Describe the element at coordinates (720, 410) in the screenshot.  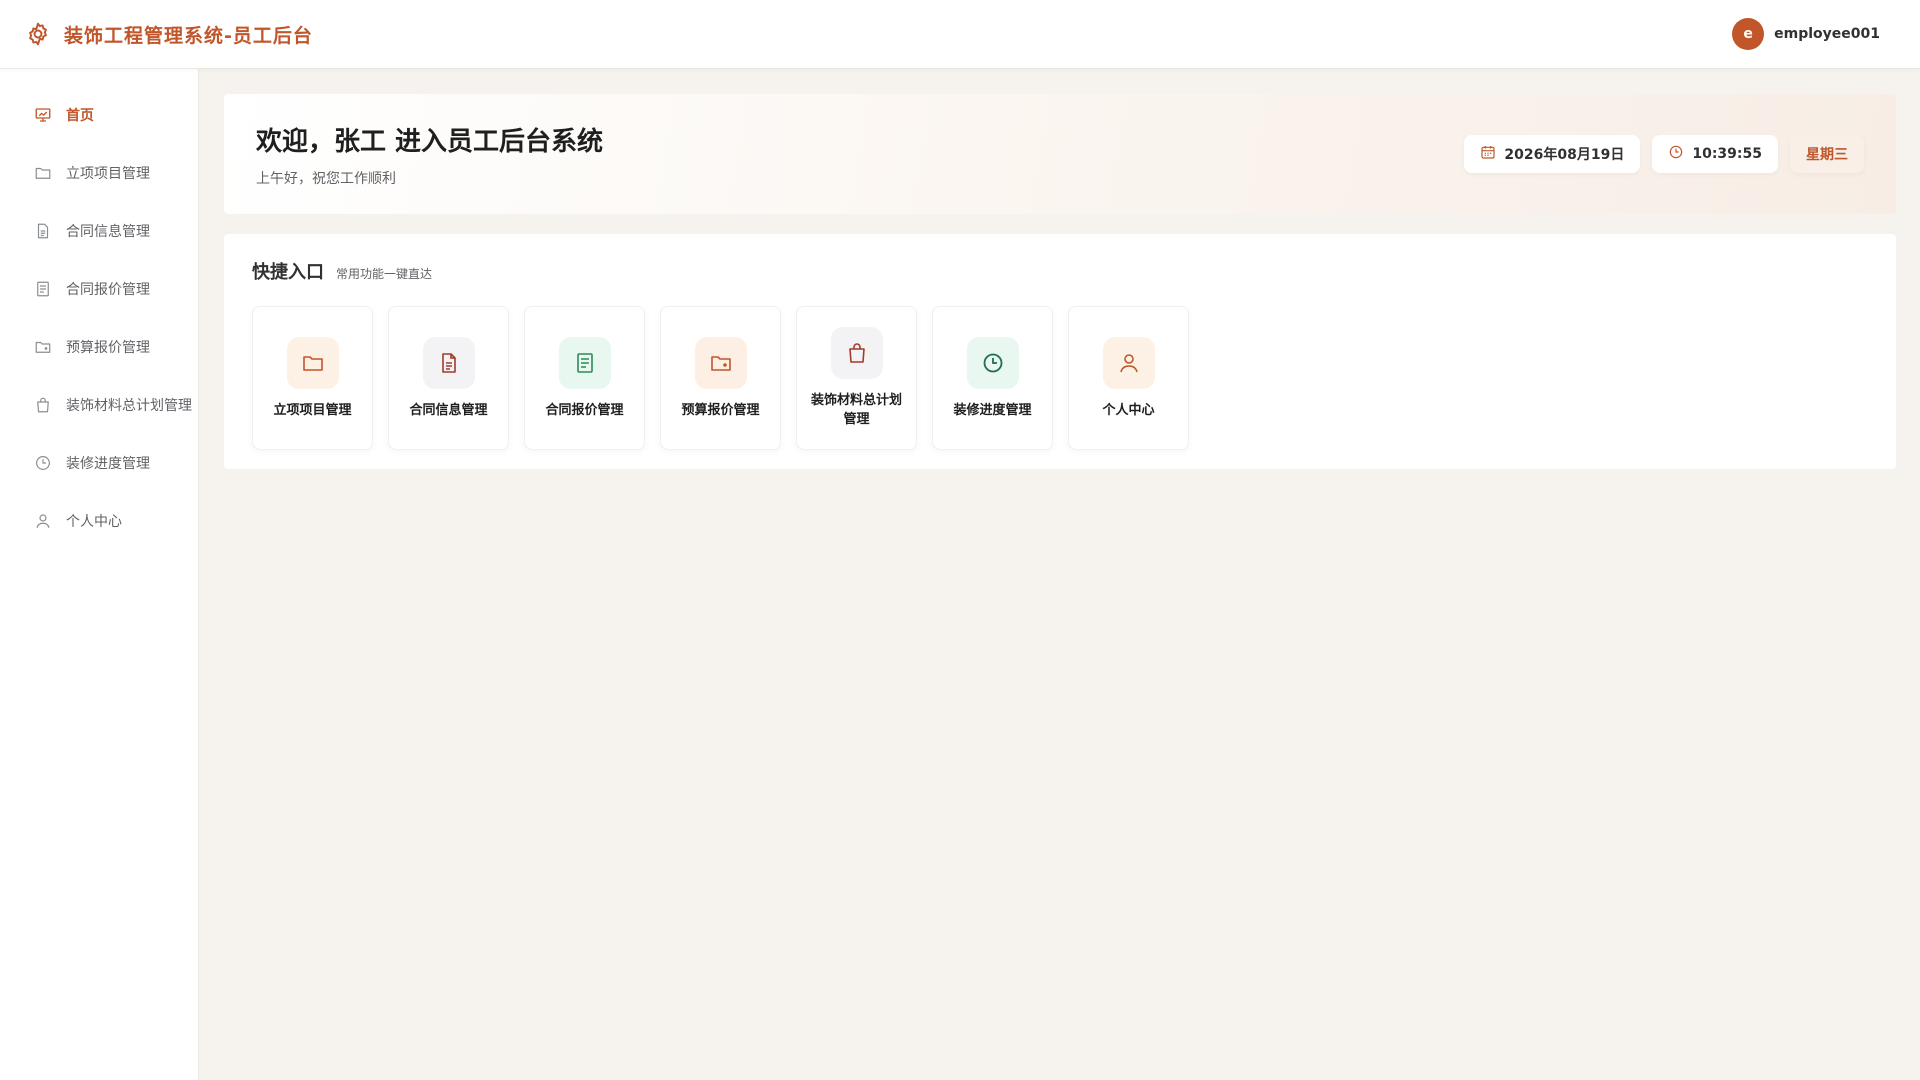
I see `quick-card-label: 预算报价管理` at that location.